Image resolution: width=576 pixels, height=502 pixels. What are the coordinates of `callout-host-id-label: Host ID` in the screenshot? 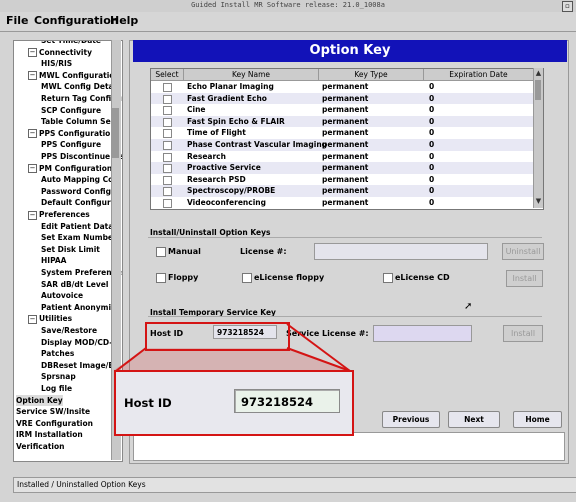 It's located at (148, 403).